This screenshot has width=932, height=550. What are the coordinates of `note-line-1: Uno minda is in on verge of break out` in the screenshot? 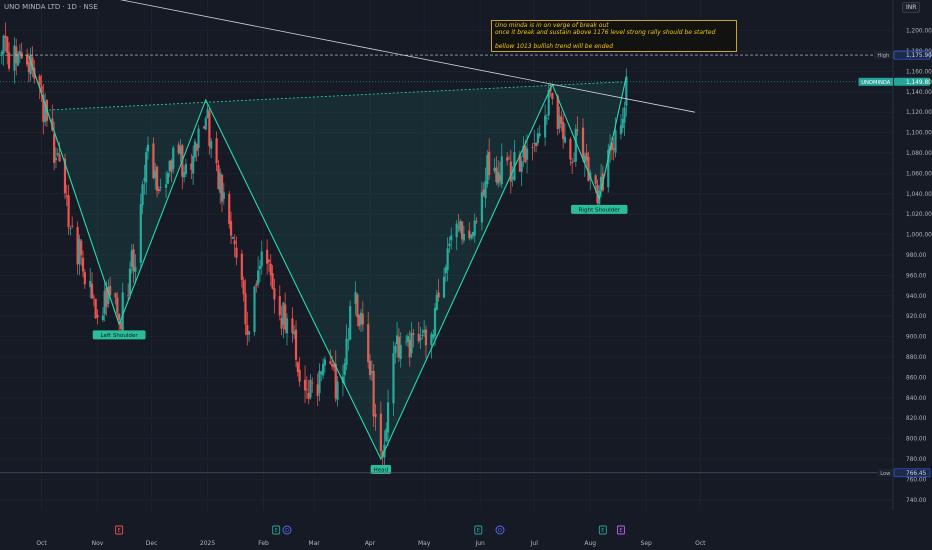 It's located at (552, 25).